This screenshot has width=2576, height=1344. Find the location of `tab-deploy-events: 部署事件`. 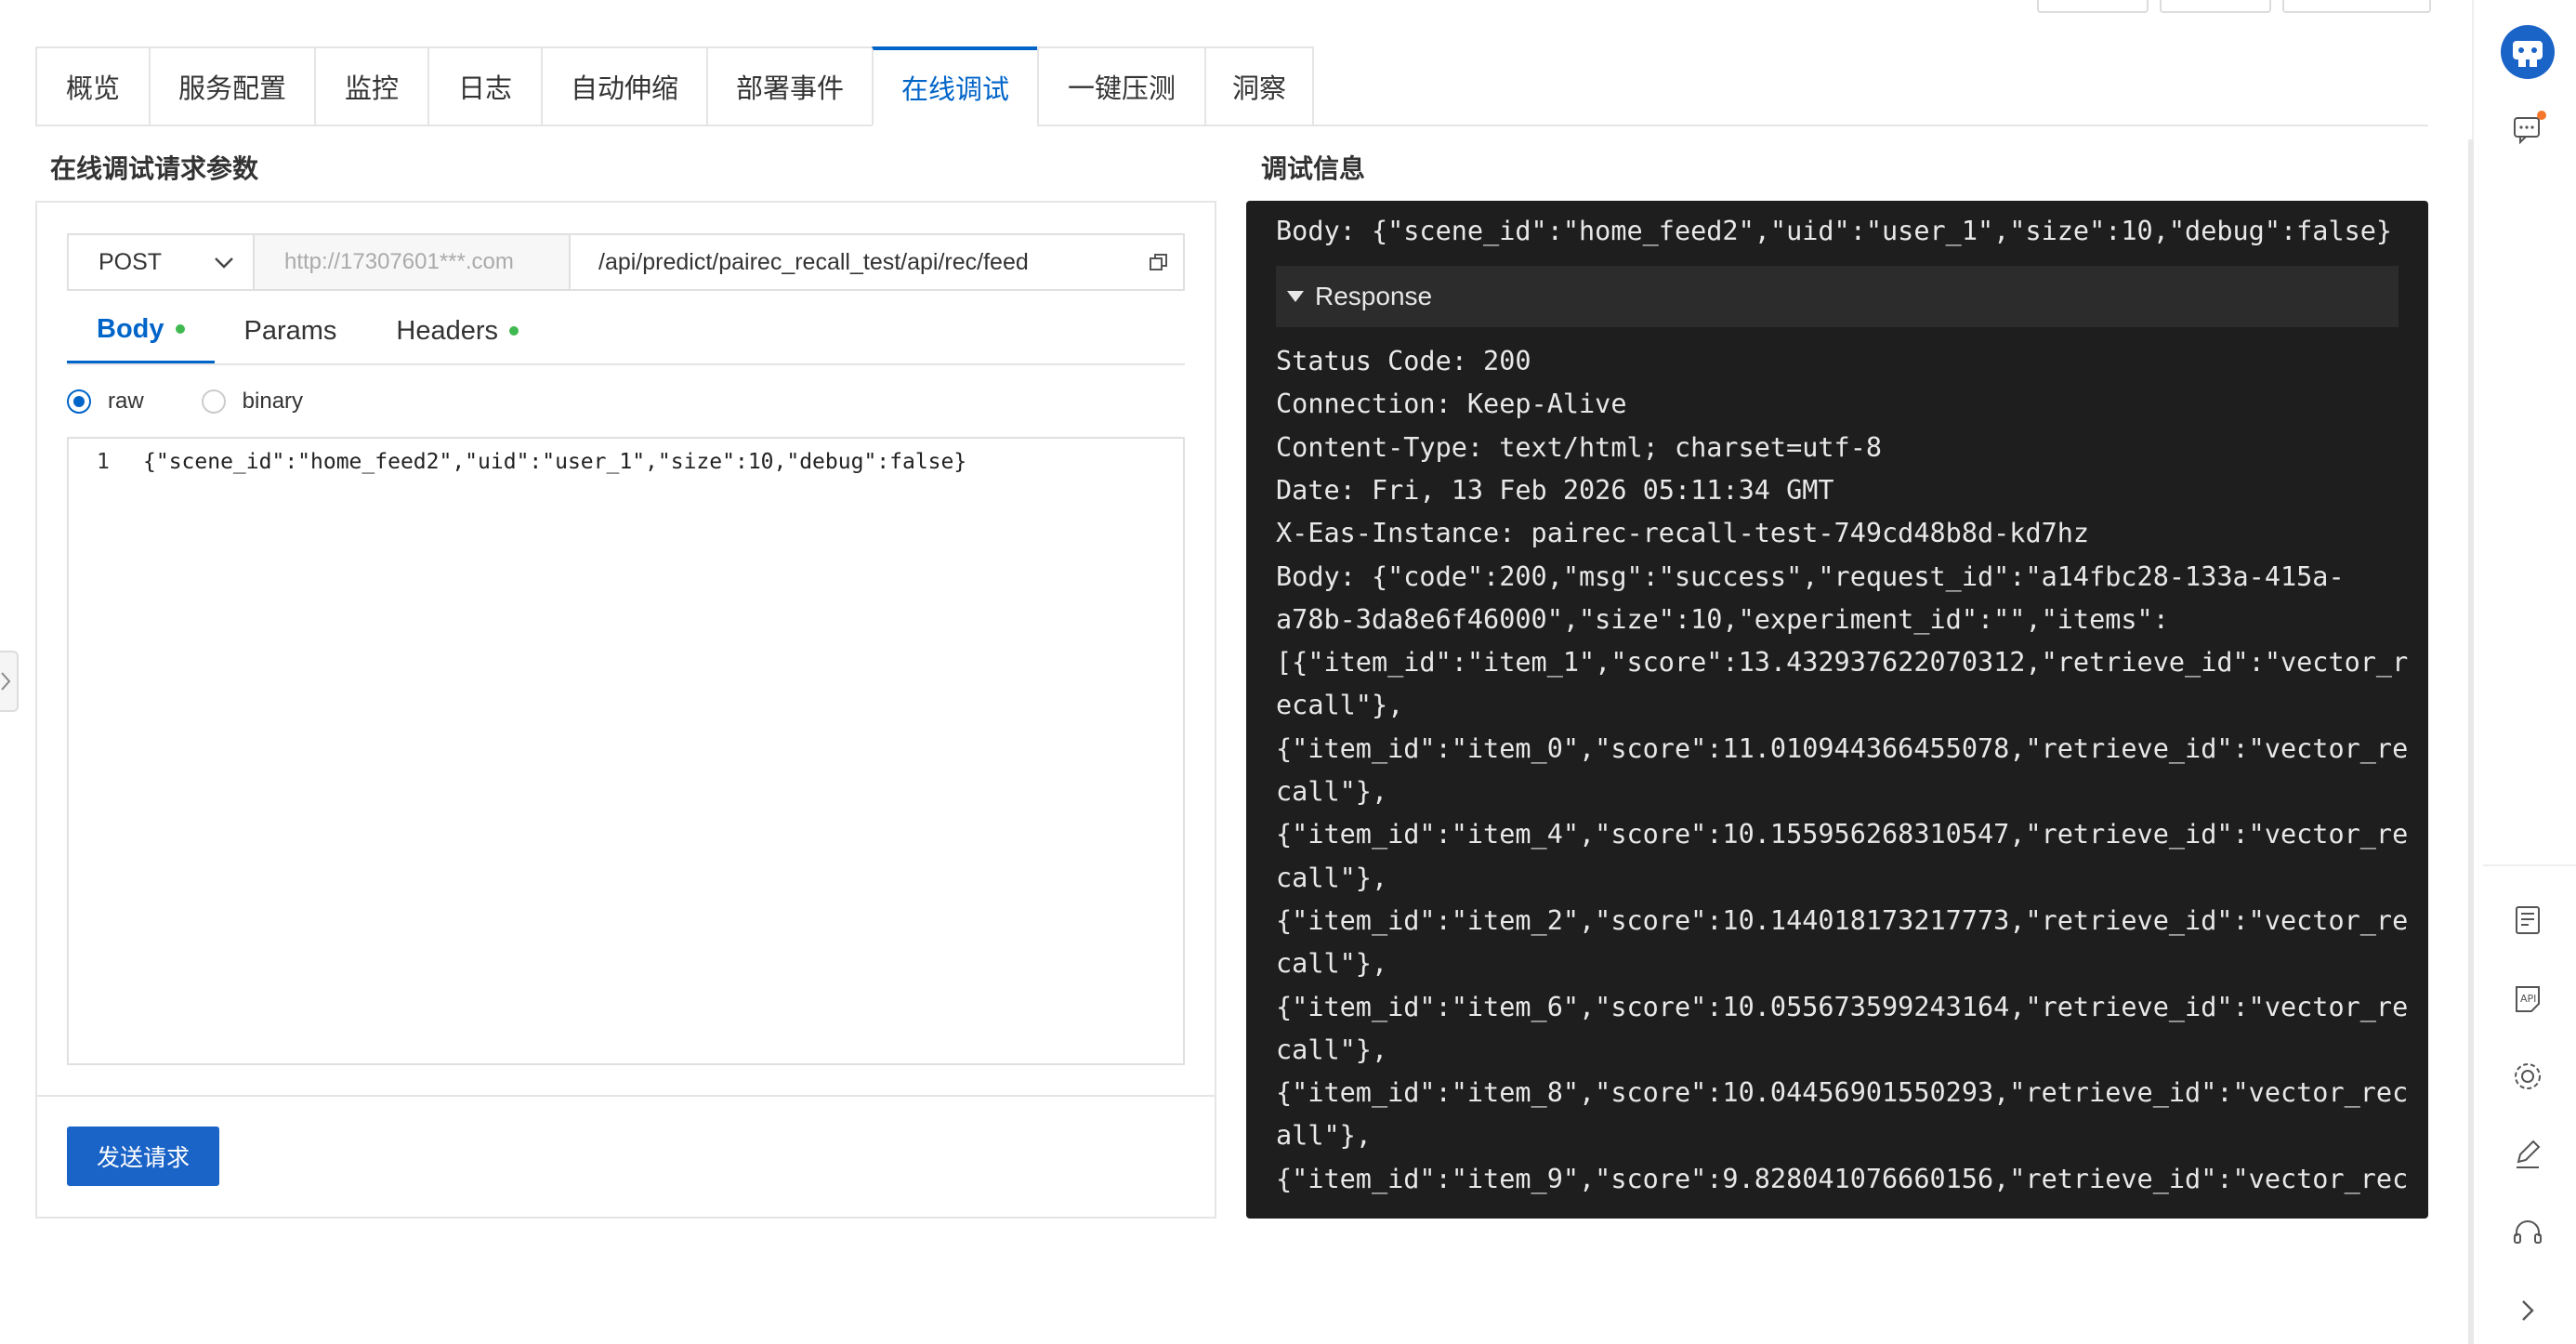

tab-deploy-events: 部署事件 is located at coordinates (789, 86).